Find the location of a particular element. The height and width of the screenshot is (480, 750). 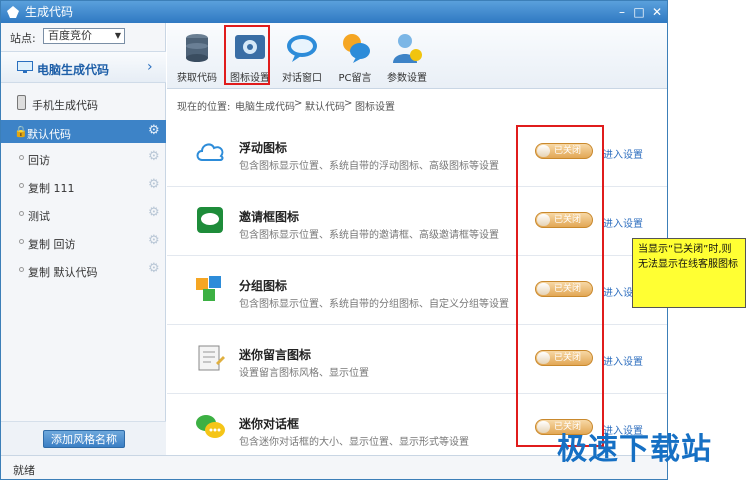

breadcrumb-item: 图标设置 is located at coordinates (375, 107).